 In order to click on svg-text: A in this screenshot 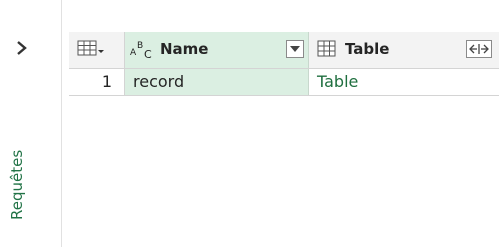, I will do `click(133, 53)`.